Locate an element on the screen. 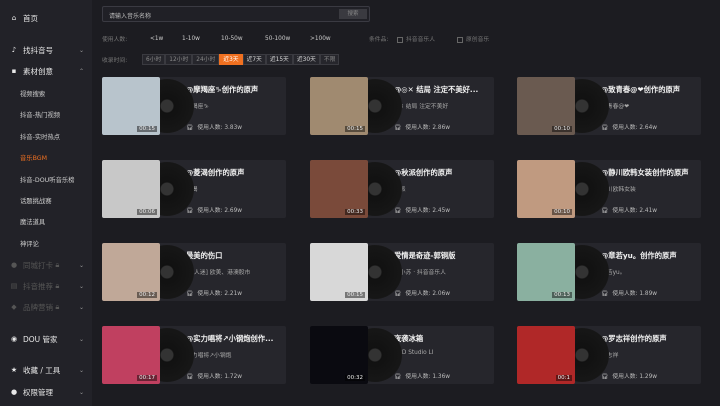  duration: 00:06 is located at coordinates (147, 212).